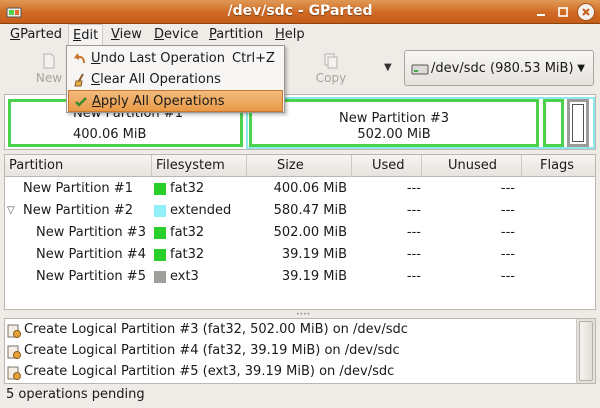  I want to click on col-used: Used, so click(387, 166).